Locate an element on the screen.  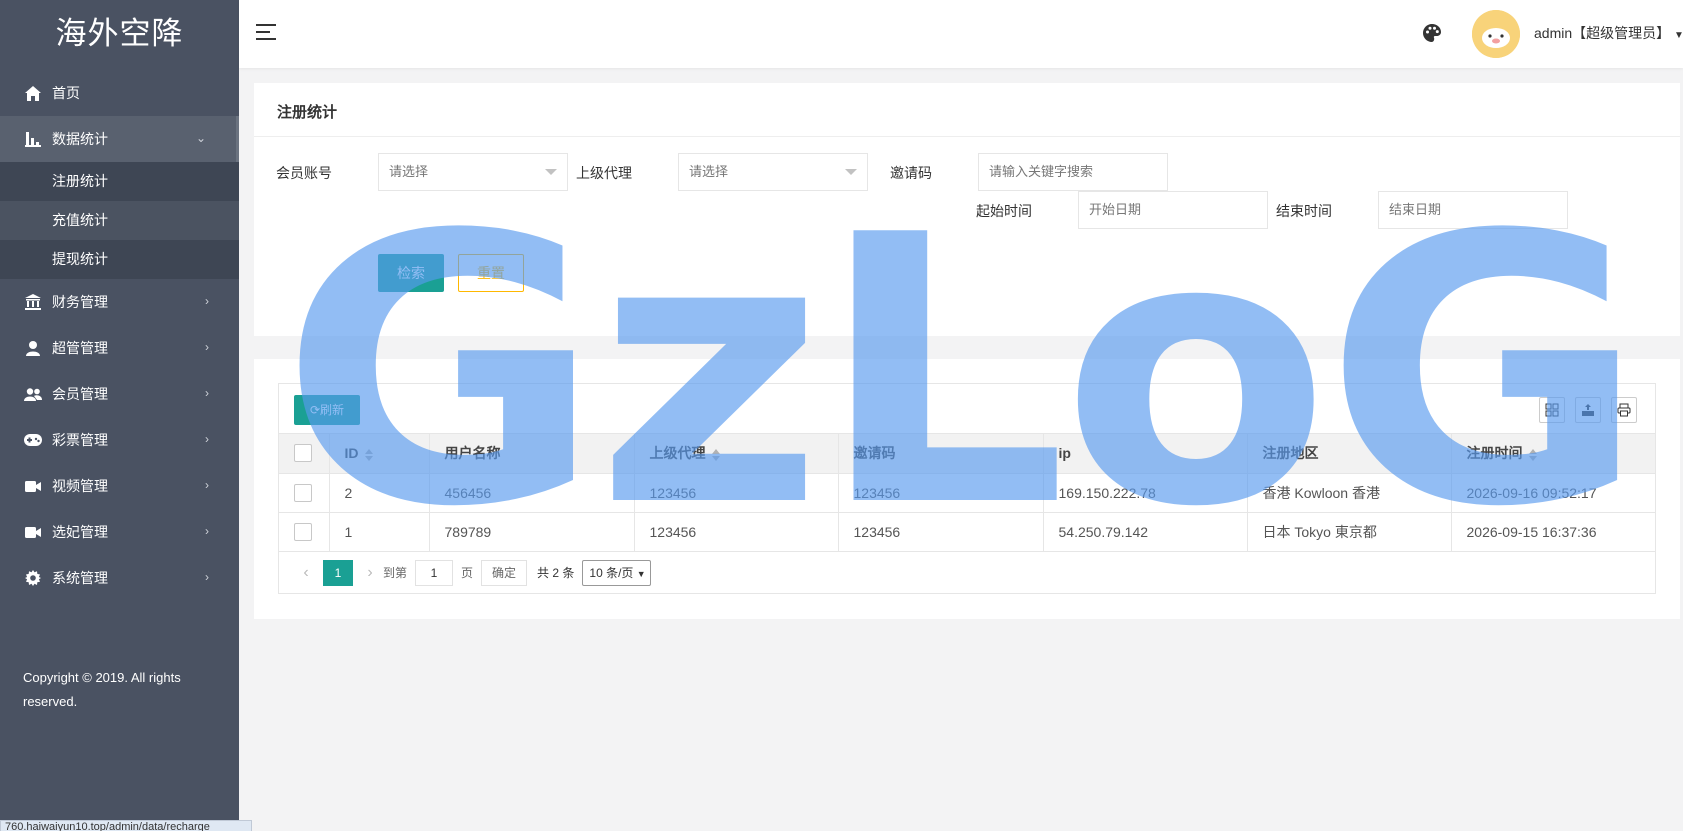
sidebar-item-home: 首页 is located at coordinates (119, 93).